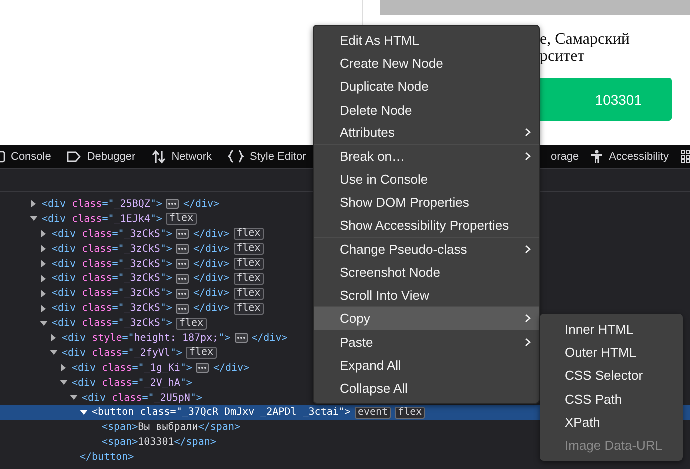 The width and height of the screenshot is (690, 469). What do you see at coordinates (101, 156) in the screenshot?
I see `devtools-tab: Debugger` at bounding box center [101, 156].